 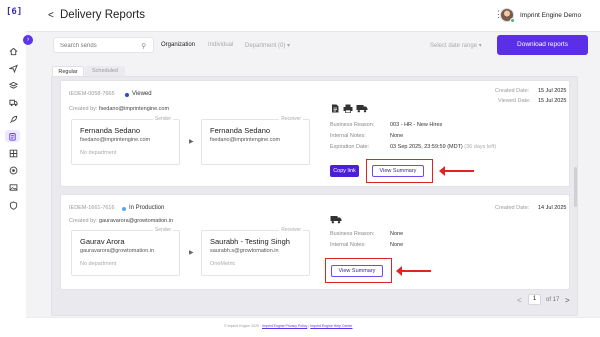 What do you see at coordinates (68, 71) in the screenshot?
I see `tab-regular: Regular` at bounding box center [68, 71].